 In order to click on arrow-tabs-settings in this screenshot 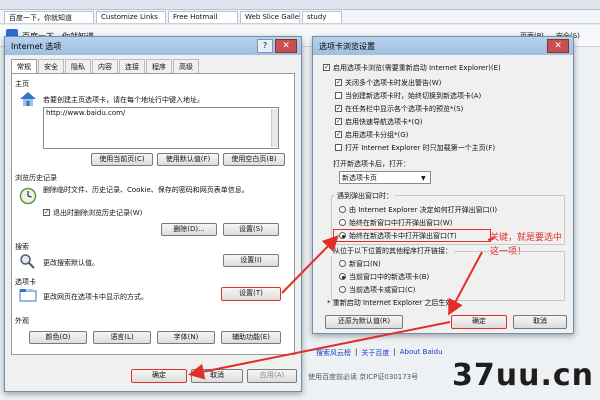, I will do `click(310, 264)`.